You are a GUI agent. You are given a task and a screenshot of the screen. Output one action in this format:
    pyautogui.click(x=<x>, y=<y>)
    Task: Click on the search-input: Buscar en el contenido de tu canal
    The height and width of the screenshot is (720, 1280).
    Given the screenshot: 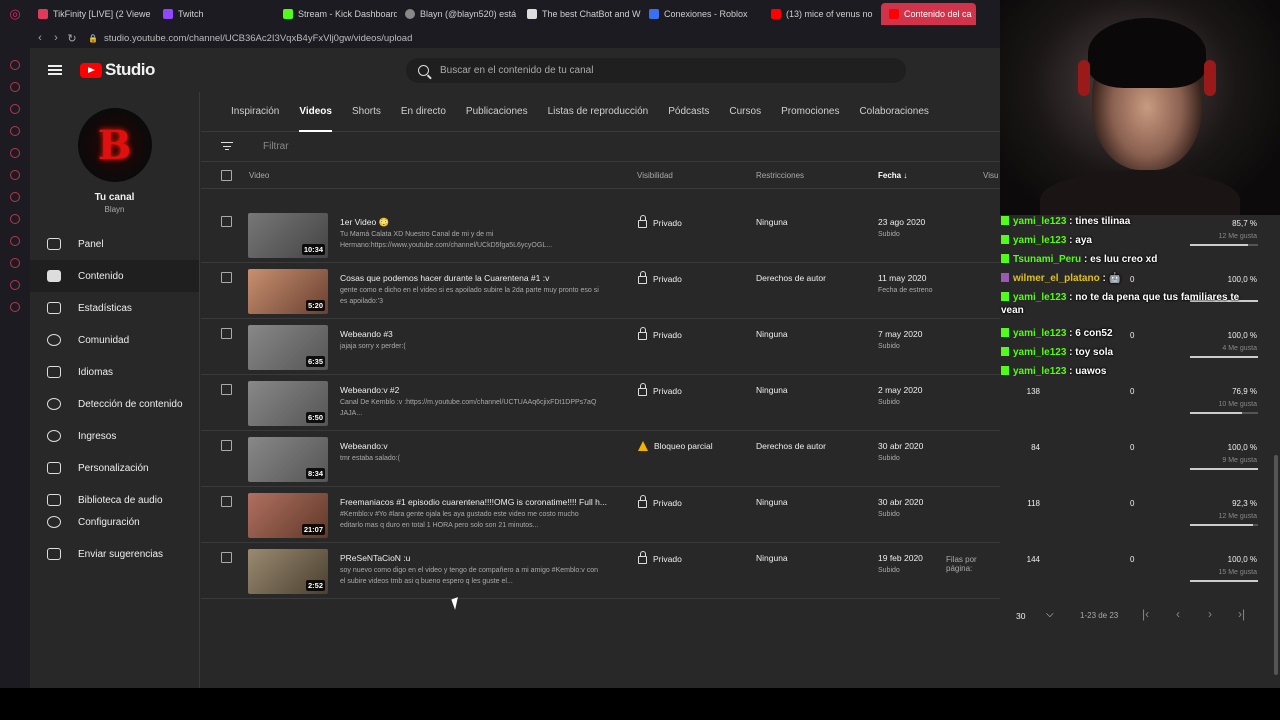 What is the action you would take?
    pyautogui.click(x=656, y=70)
    